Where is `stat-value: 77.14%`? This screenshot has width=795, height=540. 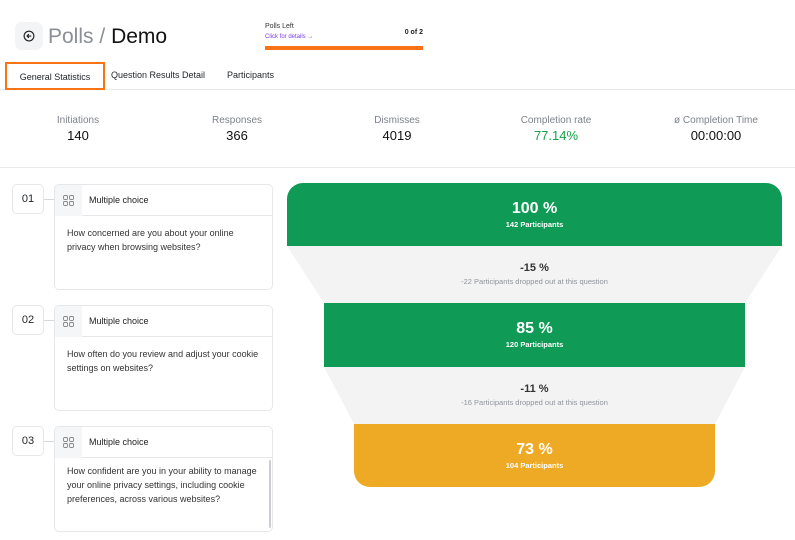 stat-value: 77.14% is located at coordinates (556, 135).